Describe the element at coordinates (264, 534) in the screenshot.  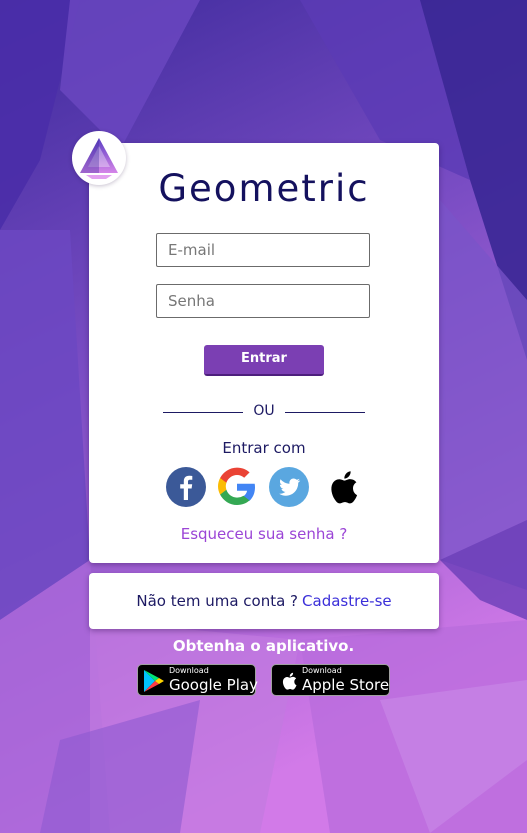
I see `forgot-password-link: Esqueceu sua senha ?` at that location.